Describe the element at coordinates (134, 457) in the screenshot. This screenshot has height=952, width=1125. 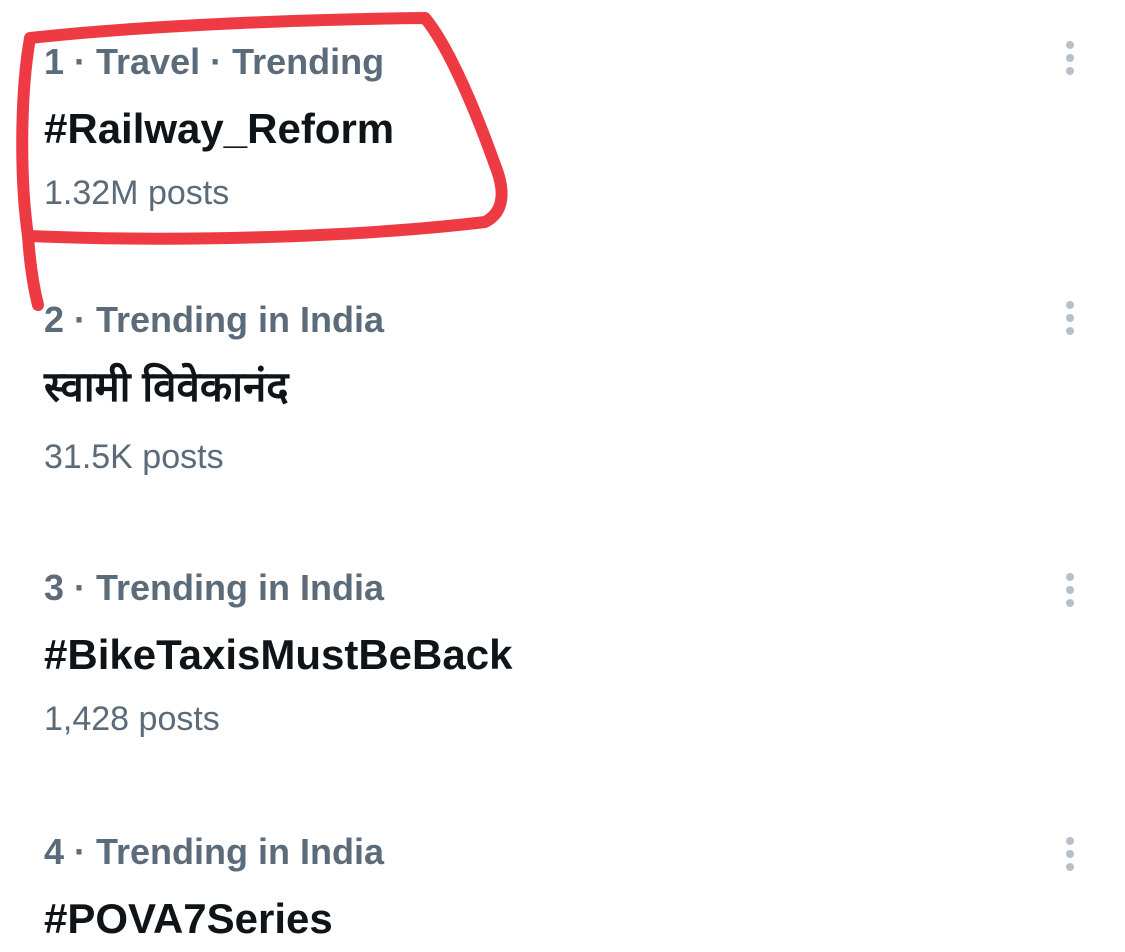
I see `trend-post-count: 31.5K posts` at that location.